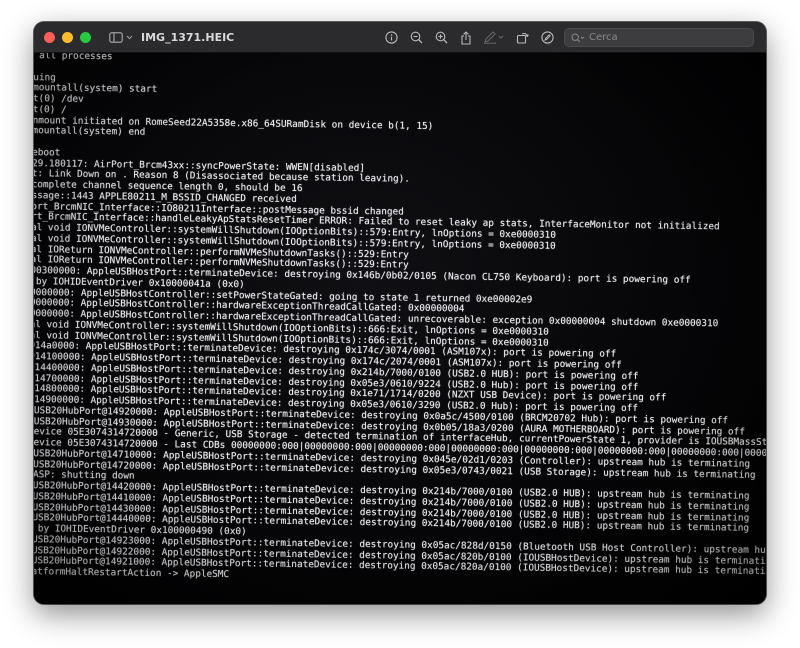  I want to click on share-button, so click(466, 38).